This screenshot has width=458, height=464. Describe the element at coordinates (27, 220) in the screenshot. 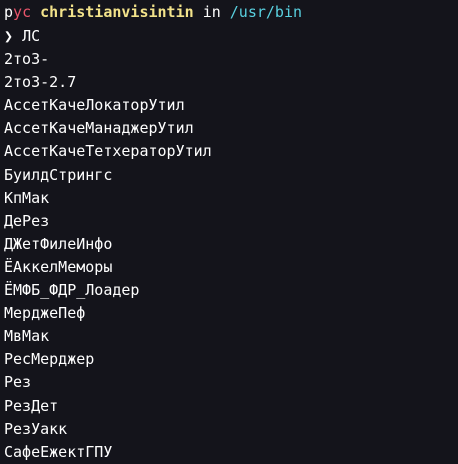

I see `list-item: ДеРез` at that location.